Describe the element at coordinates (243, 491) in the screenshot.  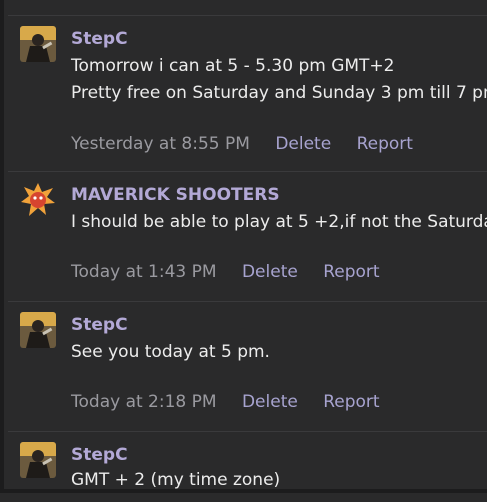
I see `bottom-scroll-rail` at that location.